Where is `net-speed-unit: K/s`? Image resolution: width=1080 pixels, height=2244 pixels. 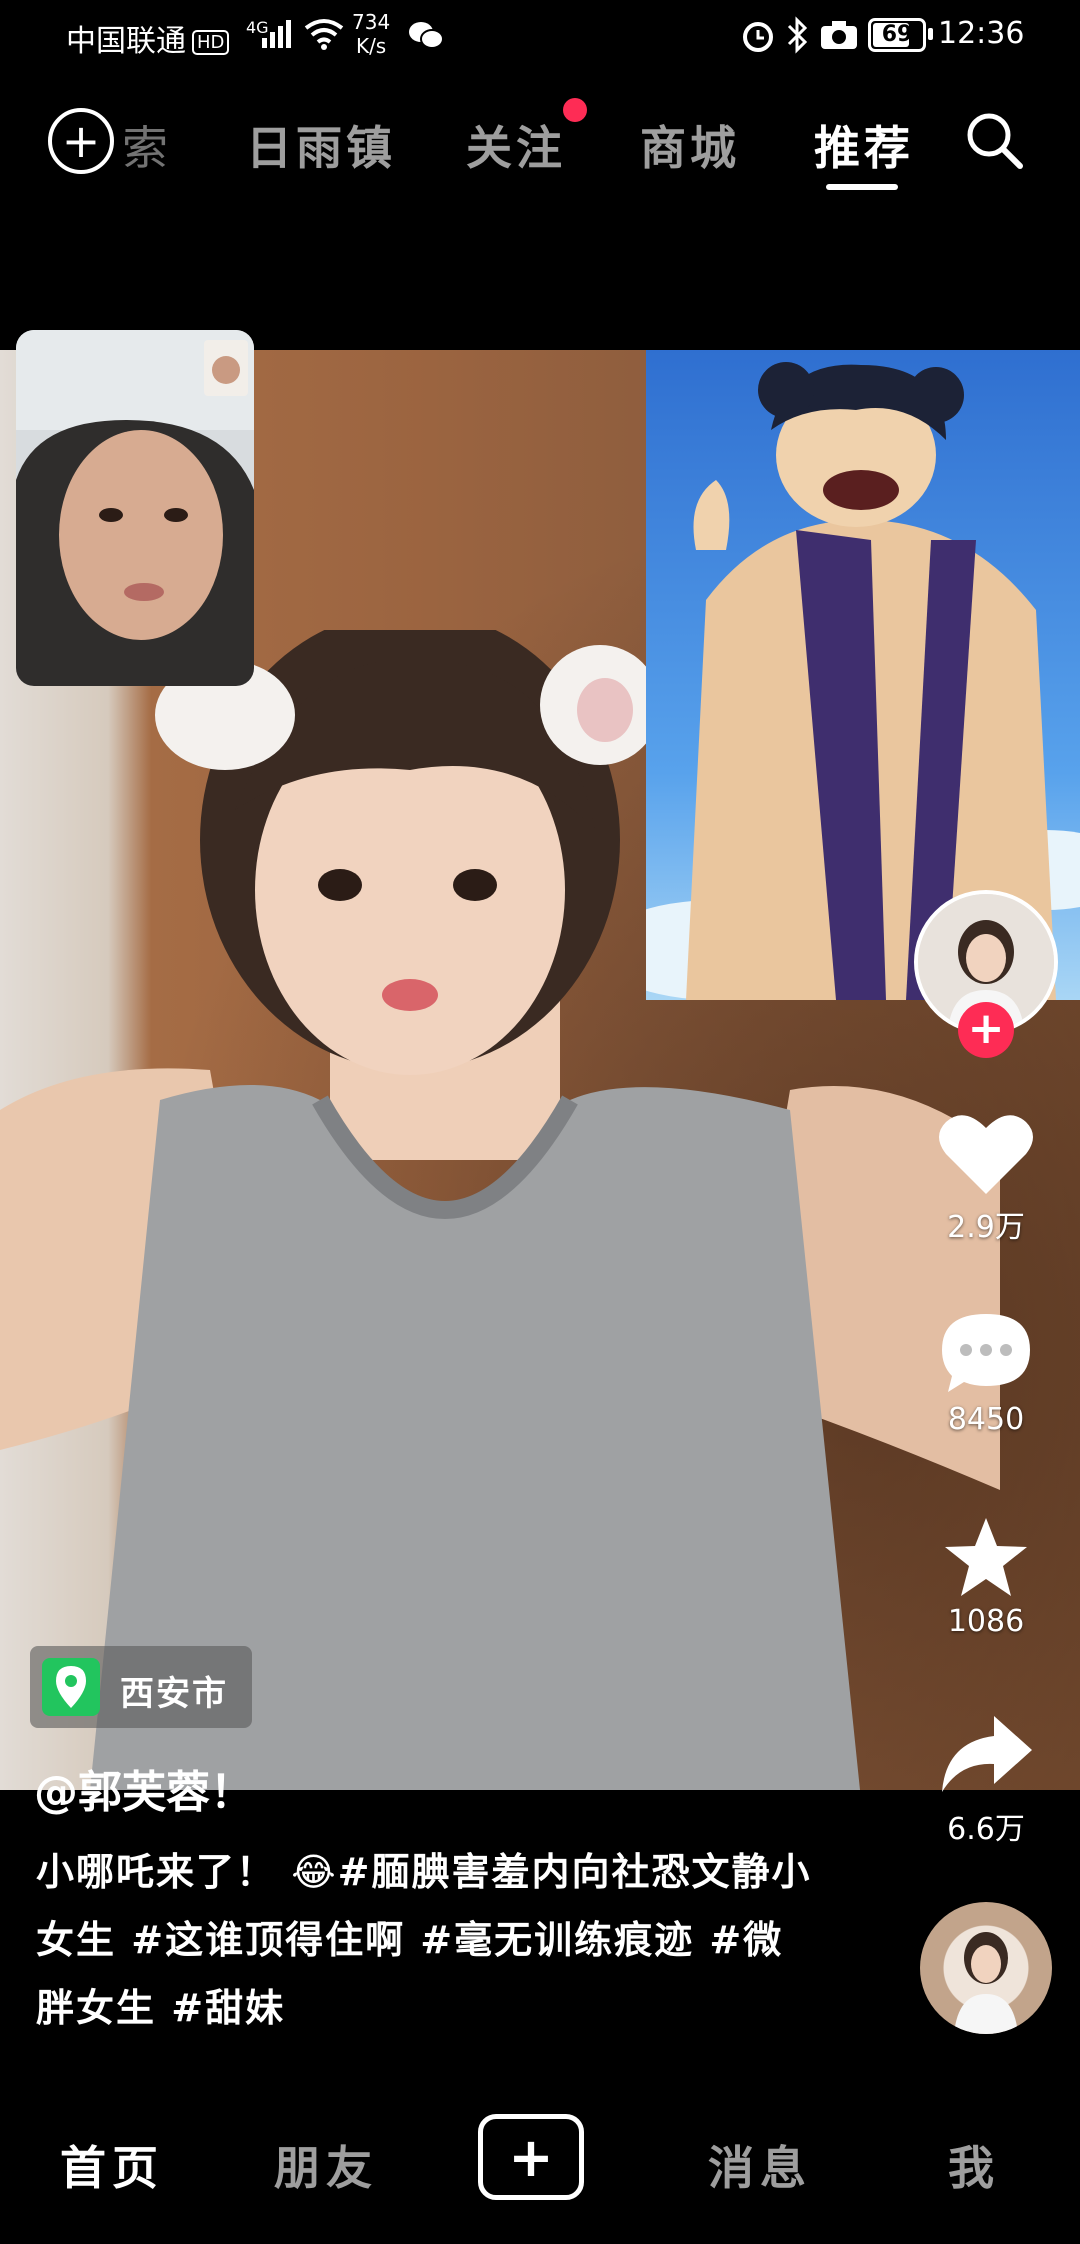 net-speed-unit: K/s is located at coordinates (371, 46).